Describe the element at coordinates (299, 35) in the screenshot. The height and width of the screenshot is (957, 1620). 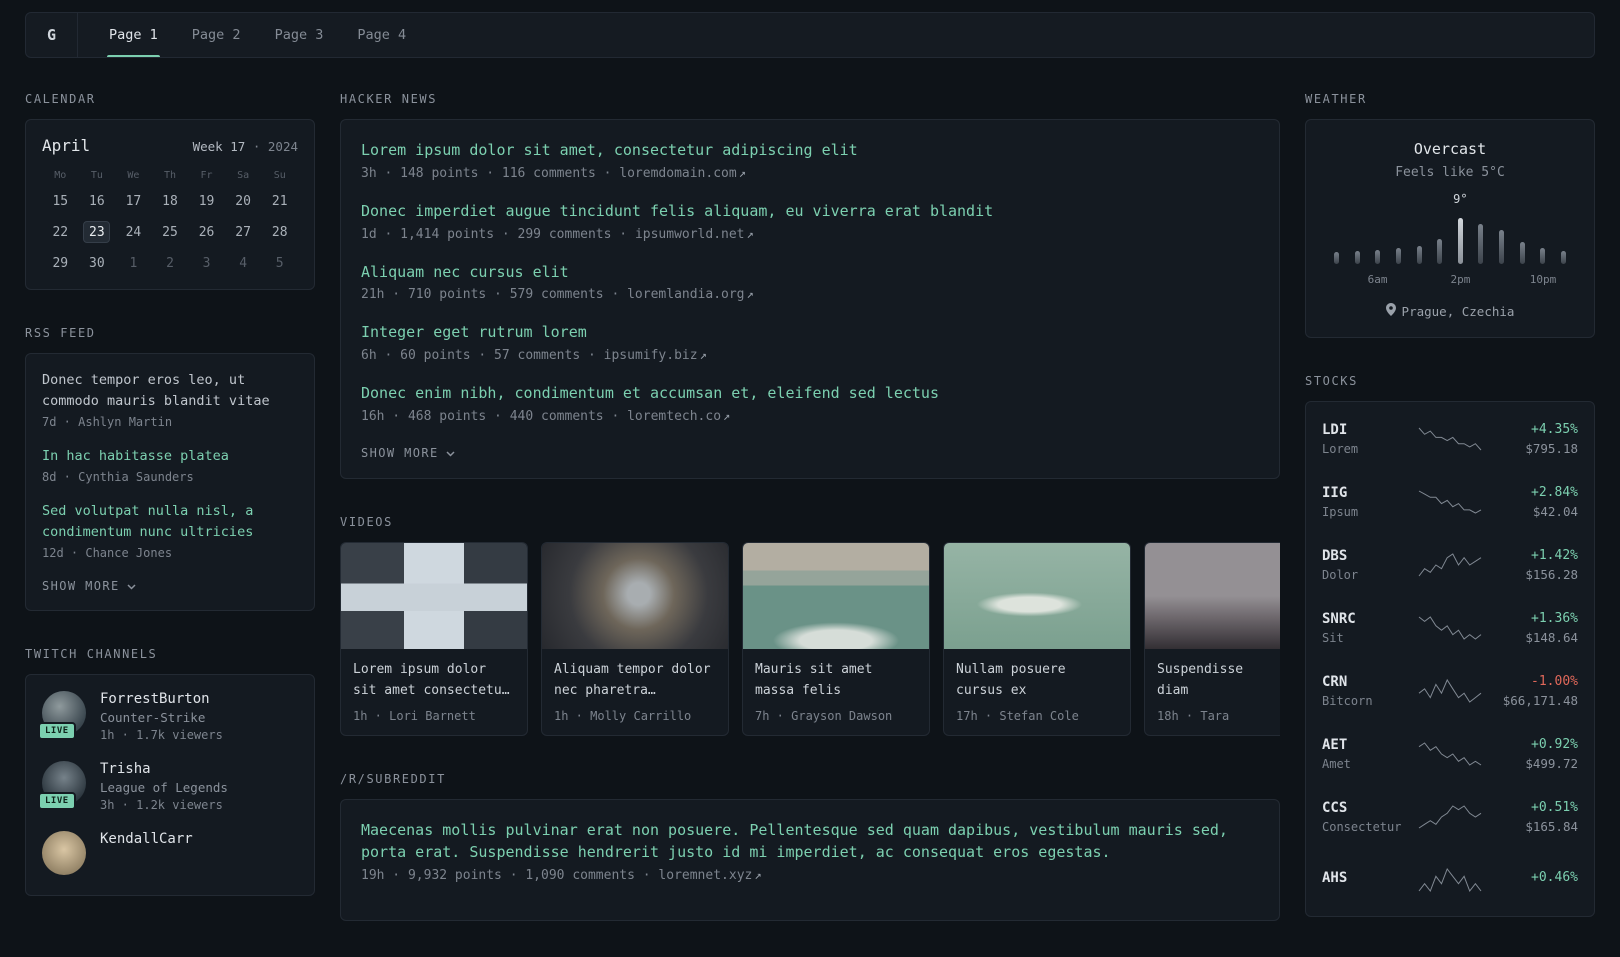
I see `tab-page-3: Page 3` at that location.